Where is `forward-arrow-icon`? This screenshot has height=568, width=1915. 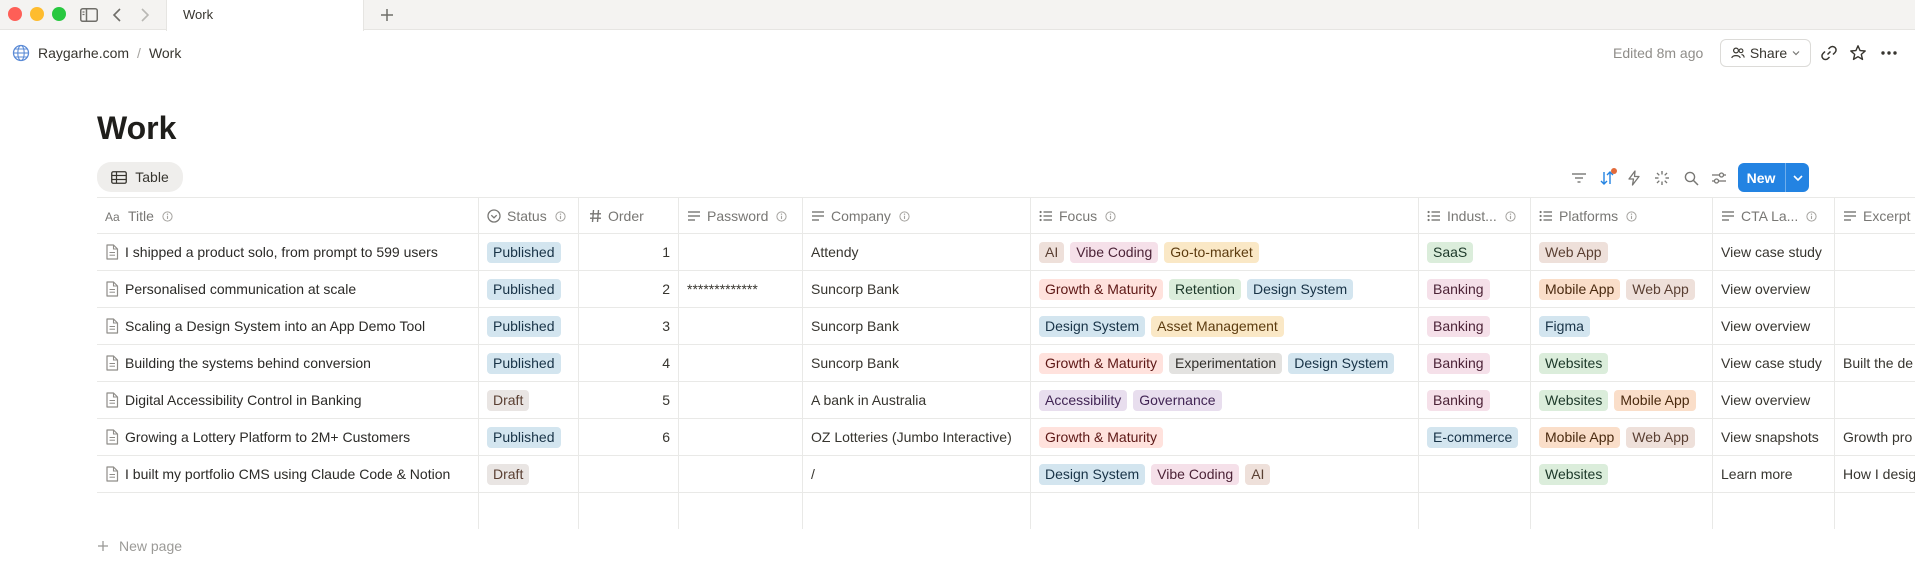
forward-arrow-icon is located at coordinates (145, 15).